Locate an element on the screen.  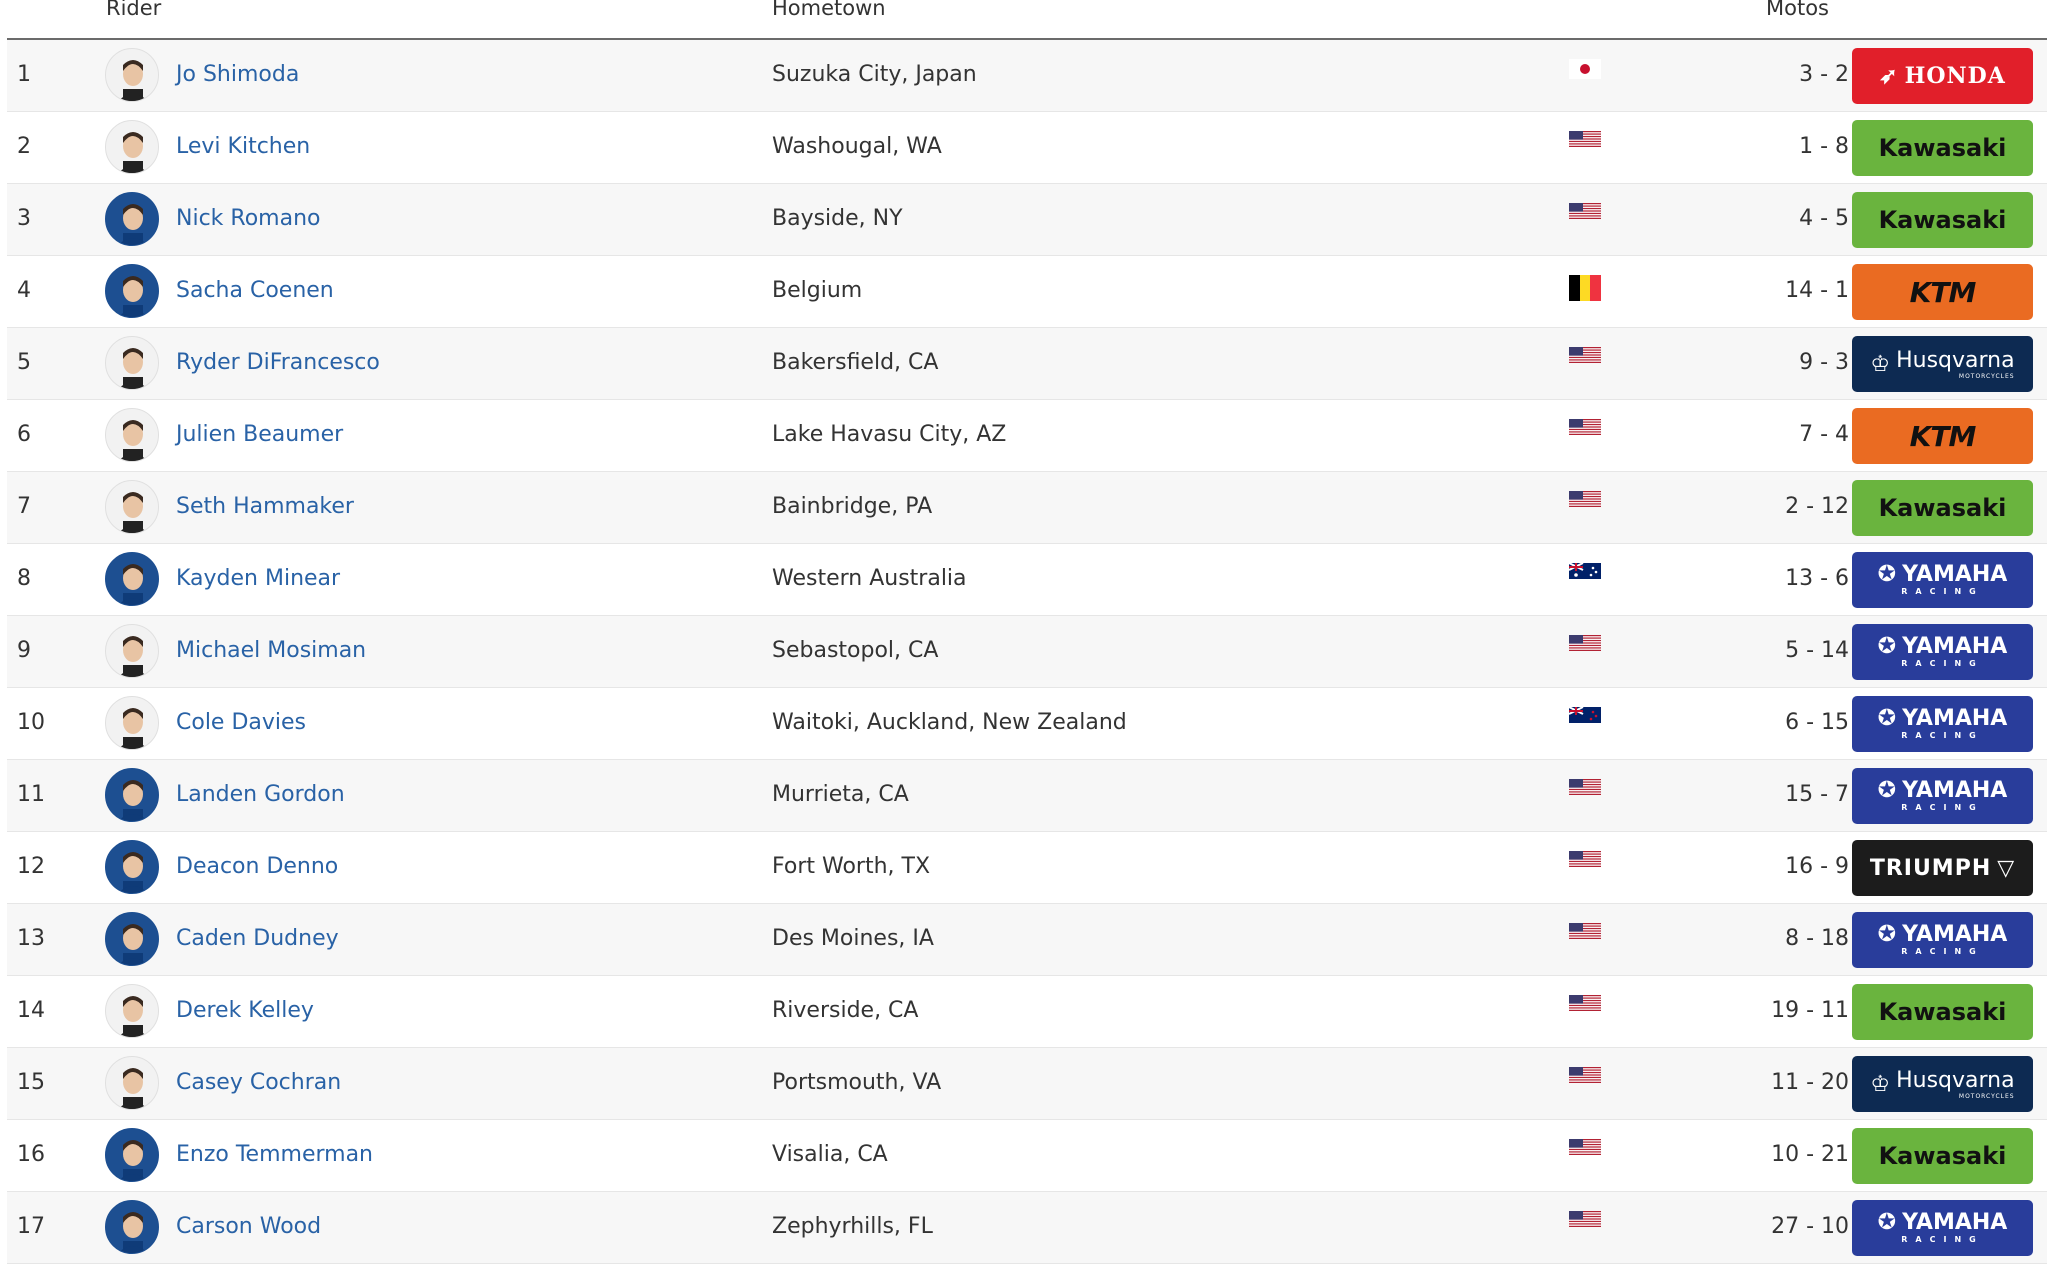
honda-brand-logo: ➶ HONDA is located at coordinates (1942, 76).